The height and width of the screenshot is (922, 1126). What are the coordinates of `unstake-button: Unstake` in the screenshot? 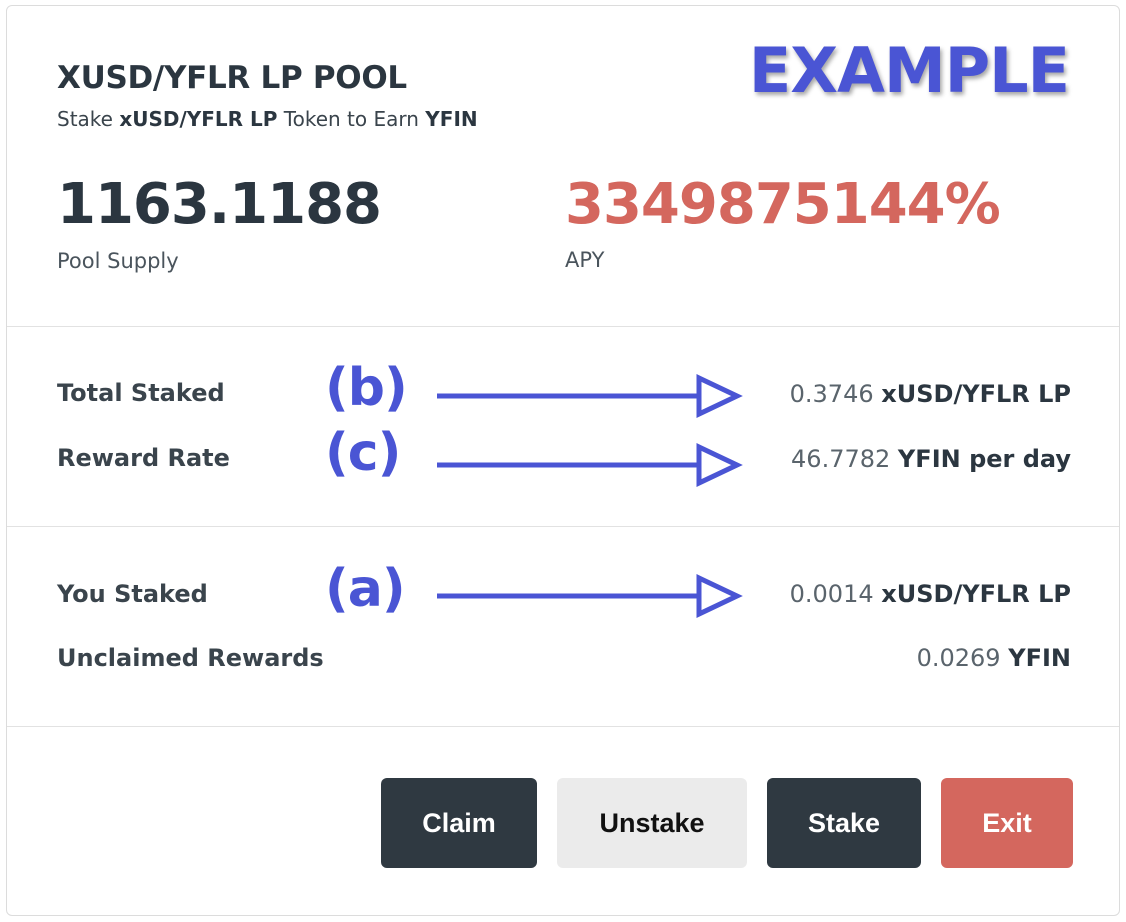 It's located at (652, 823).